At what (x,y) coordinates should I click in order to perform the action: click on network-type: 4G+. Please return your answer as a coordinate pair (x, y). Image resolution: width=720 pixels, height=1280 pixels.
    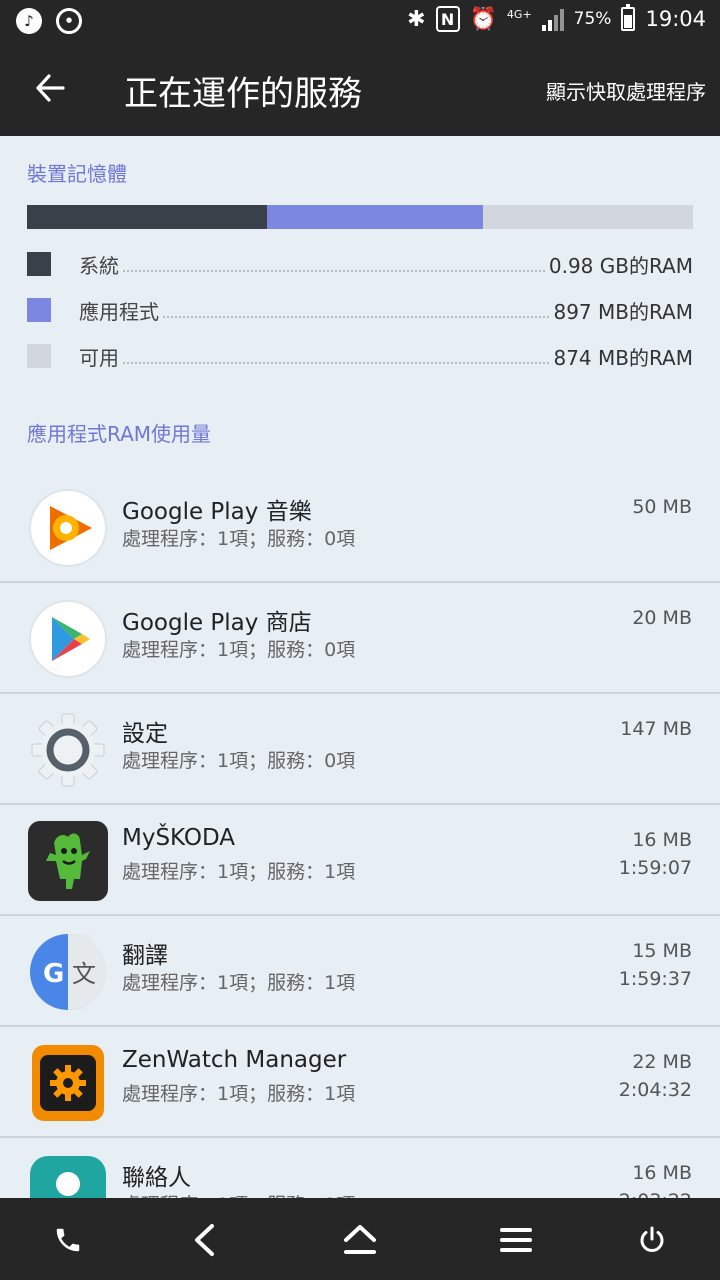
    Looking at the image, I should click on (519, 14).